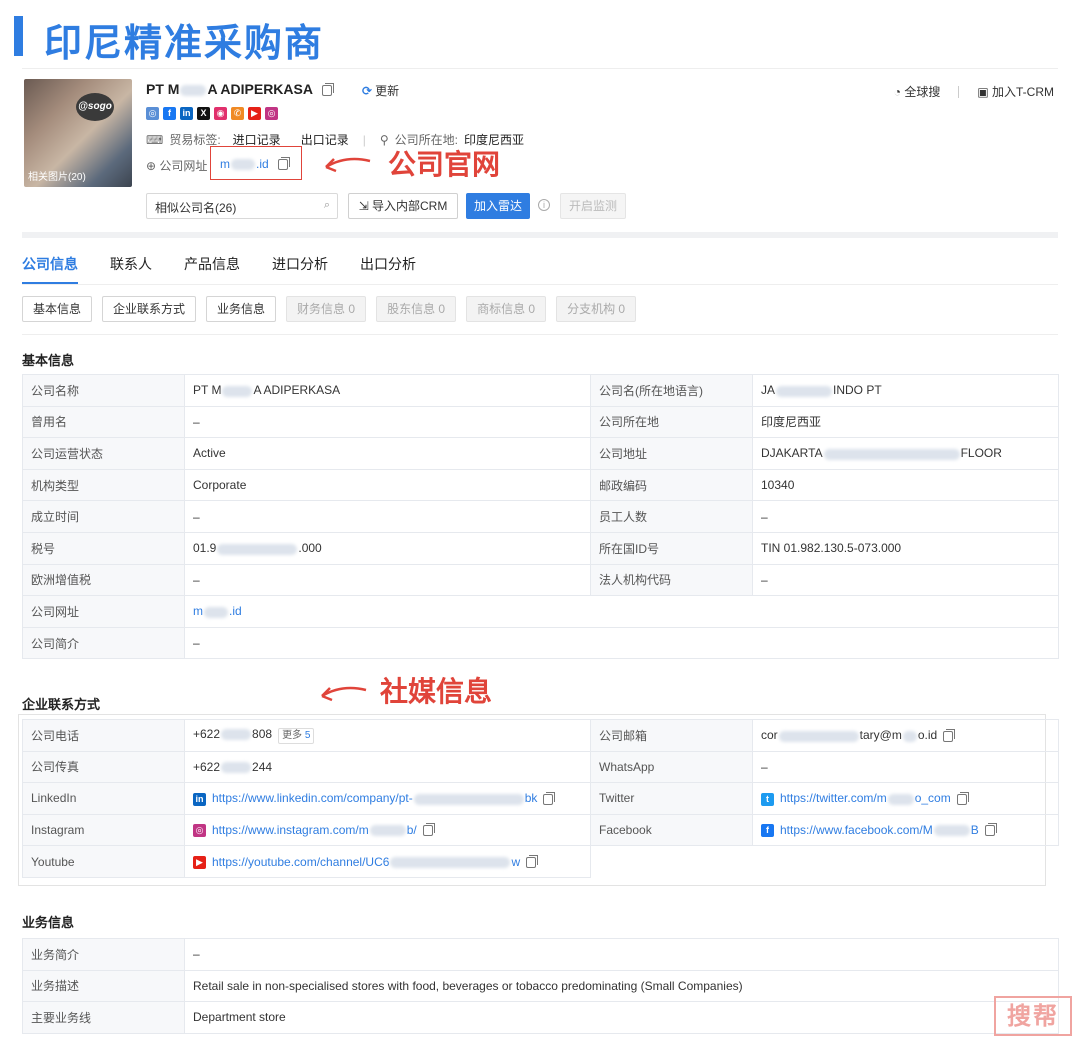  Describe the element at coordinates (905, 422) in the screenshot. I see `field-value: 印度尼西亚` at that location.